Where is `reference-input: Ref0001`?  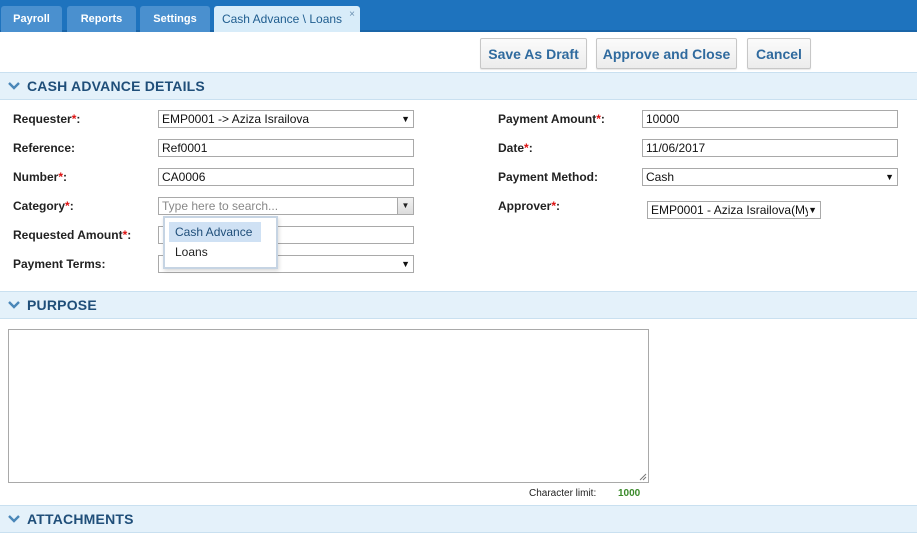
reference-input: Ref0001 is located at coordinates (286, 148).